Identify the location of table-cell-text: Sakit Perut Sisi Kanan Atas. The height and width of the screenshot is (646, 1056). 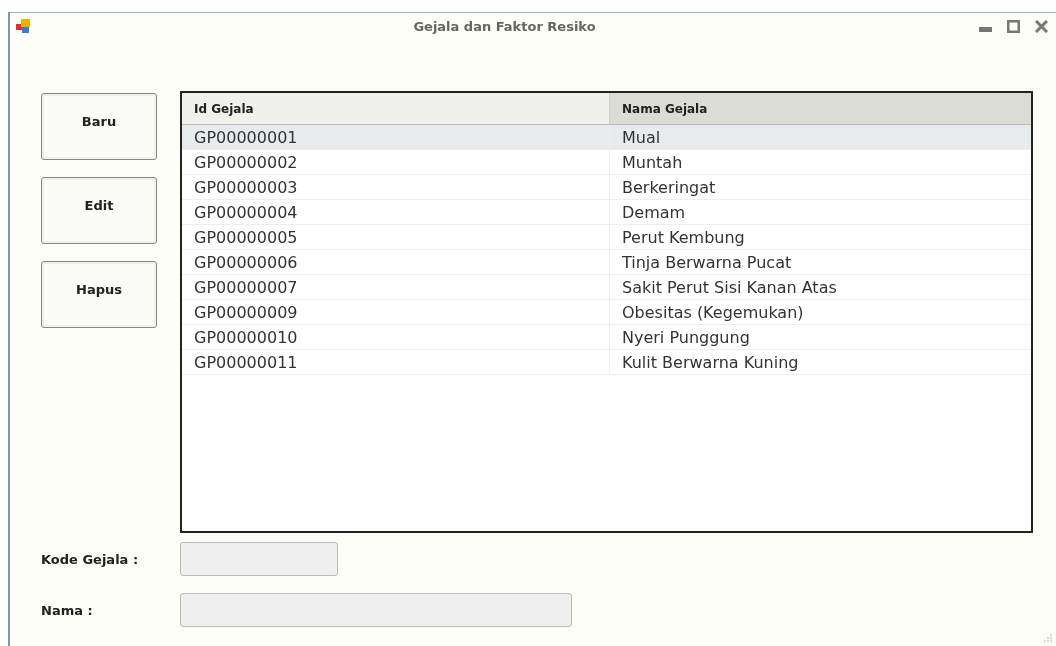
(729, 287).